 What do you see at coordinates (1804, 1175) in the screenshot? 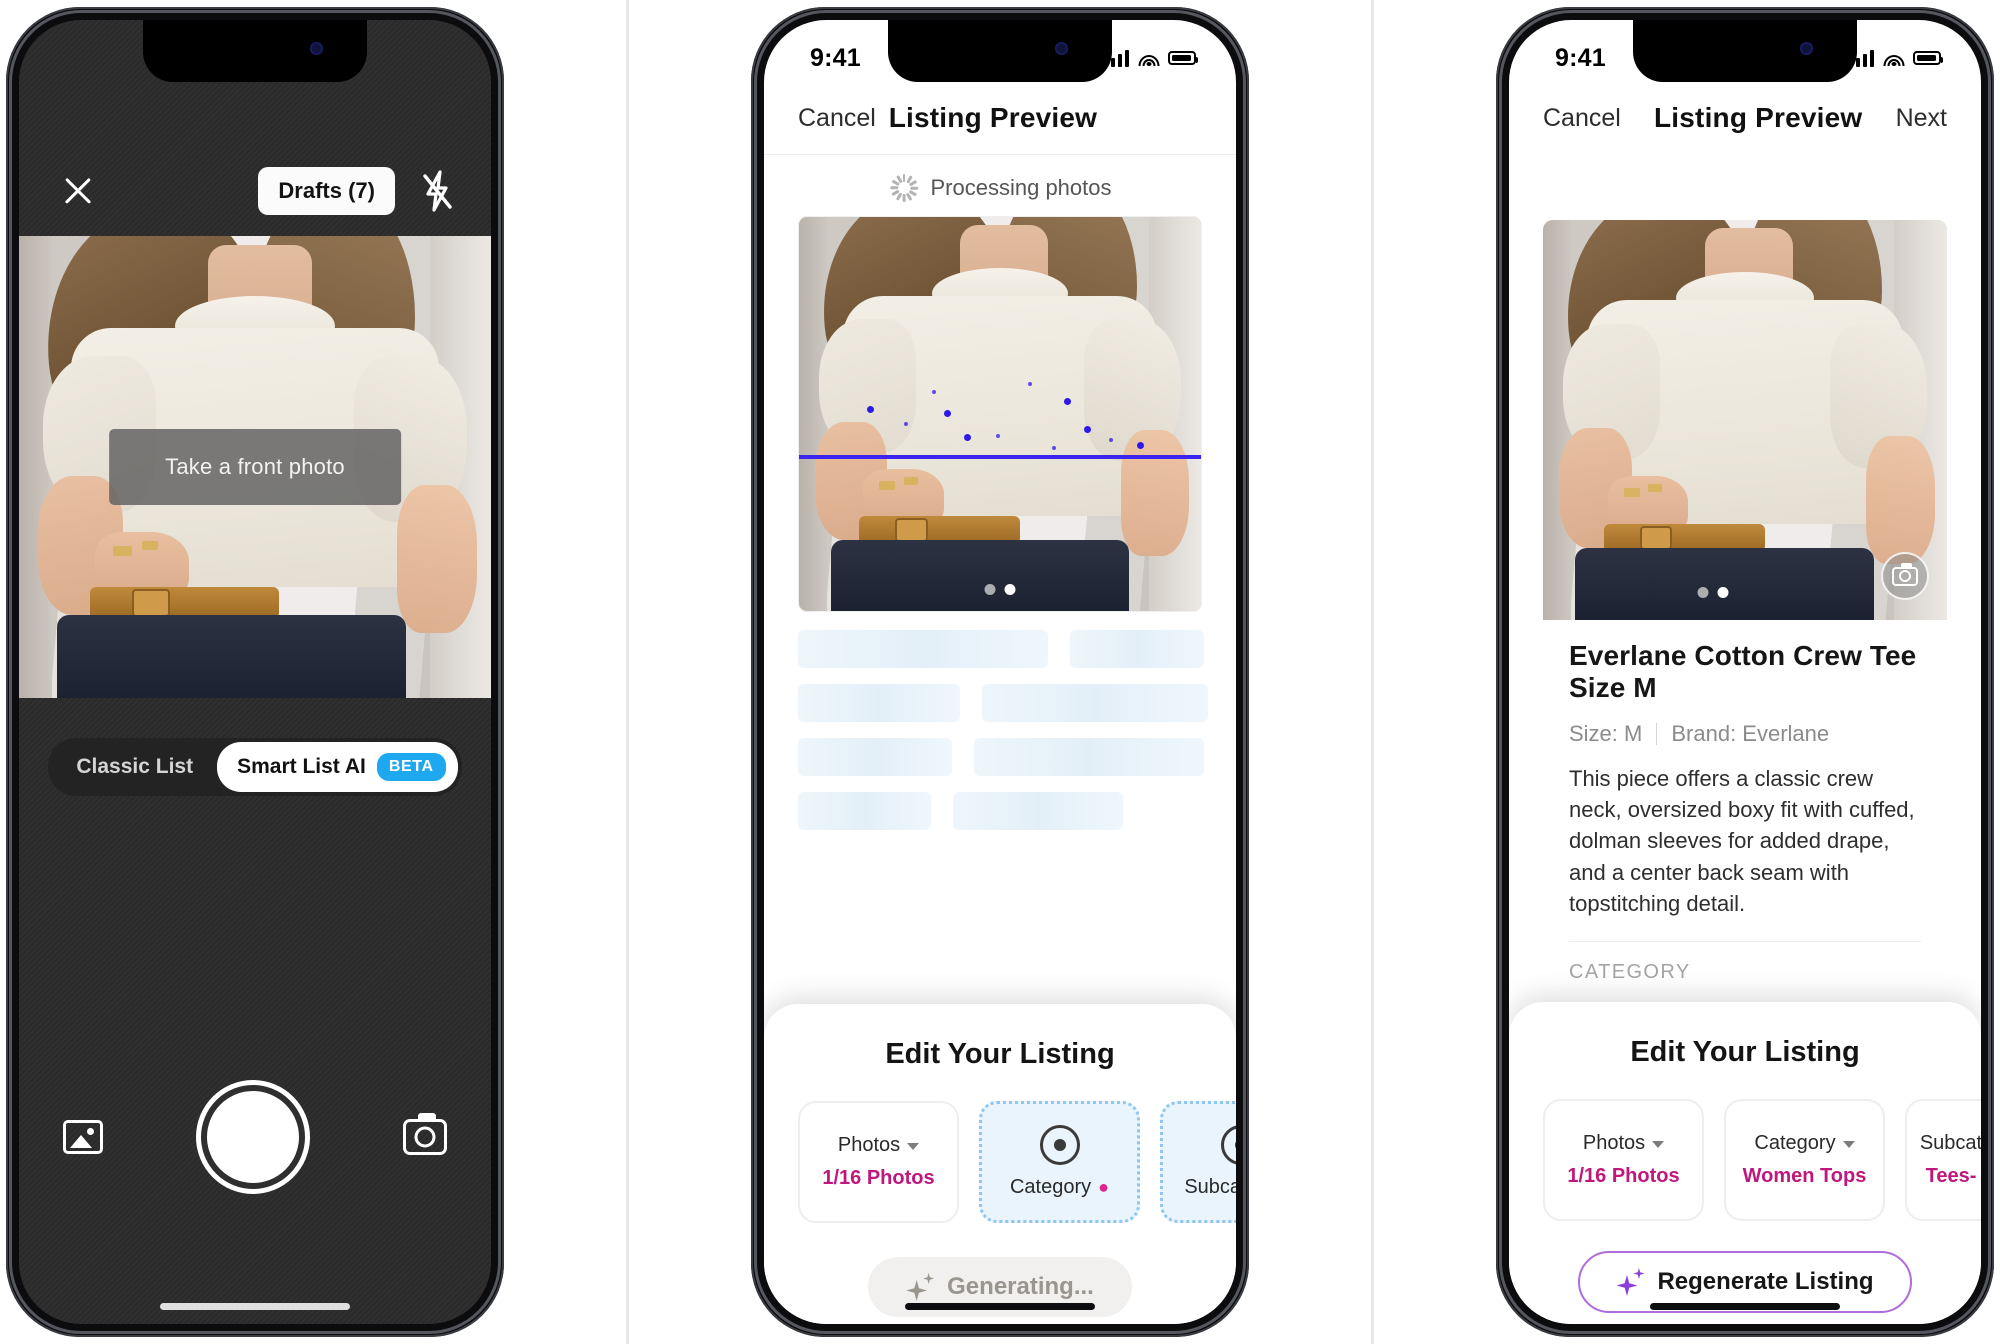
I see `chip-category-value: Women Tops` at bounding box center [1804, 1175].